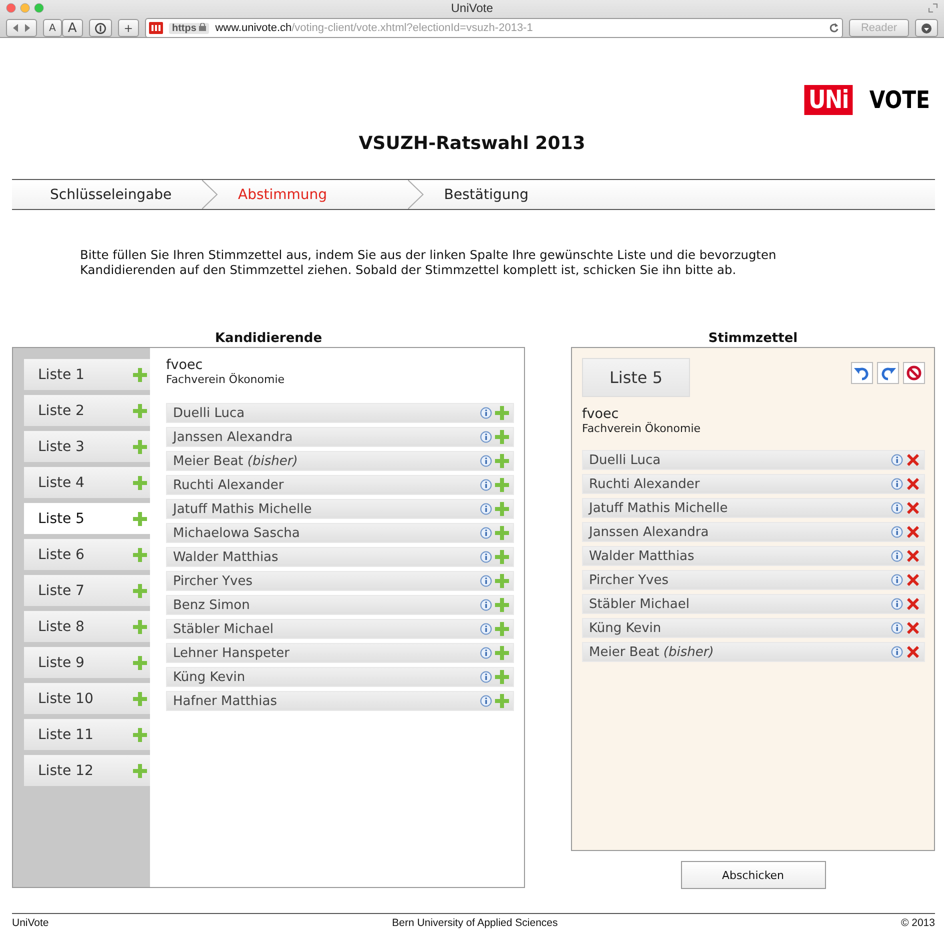  Describe the element at coordinates (340, 605) in the screenshot. I see `candidate-row: Benz Simon` at that location.